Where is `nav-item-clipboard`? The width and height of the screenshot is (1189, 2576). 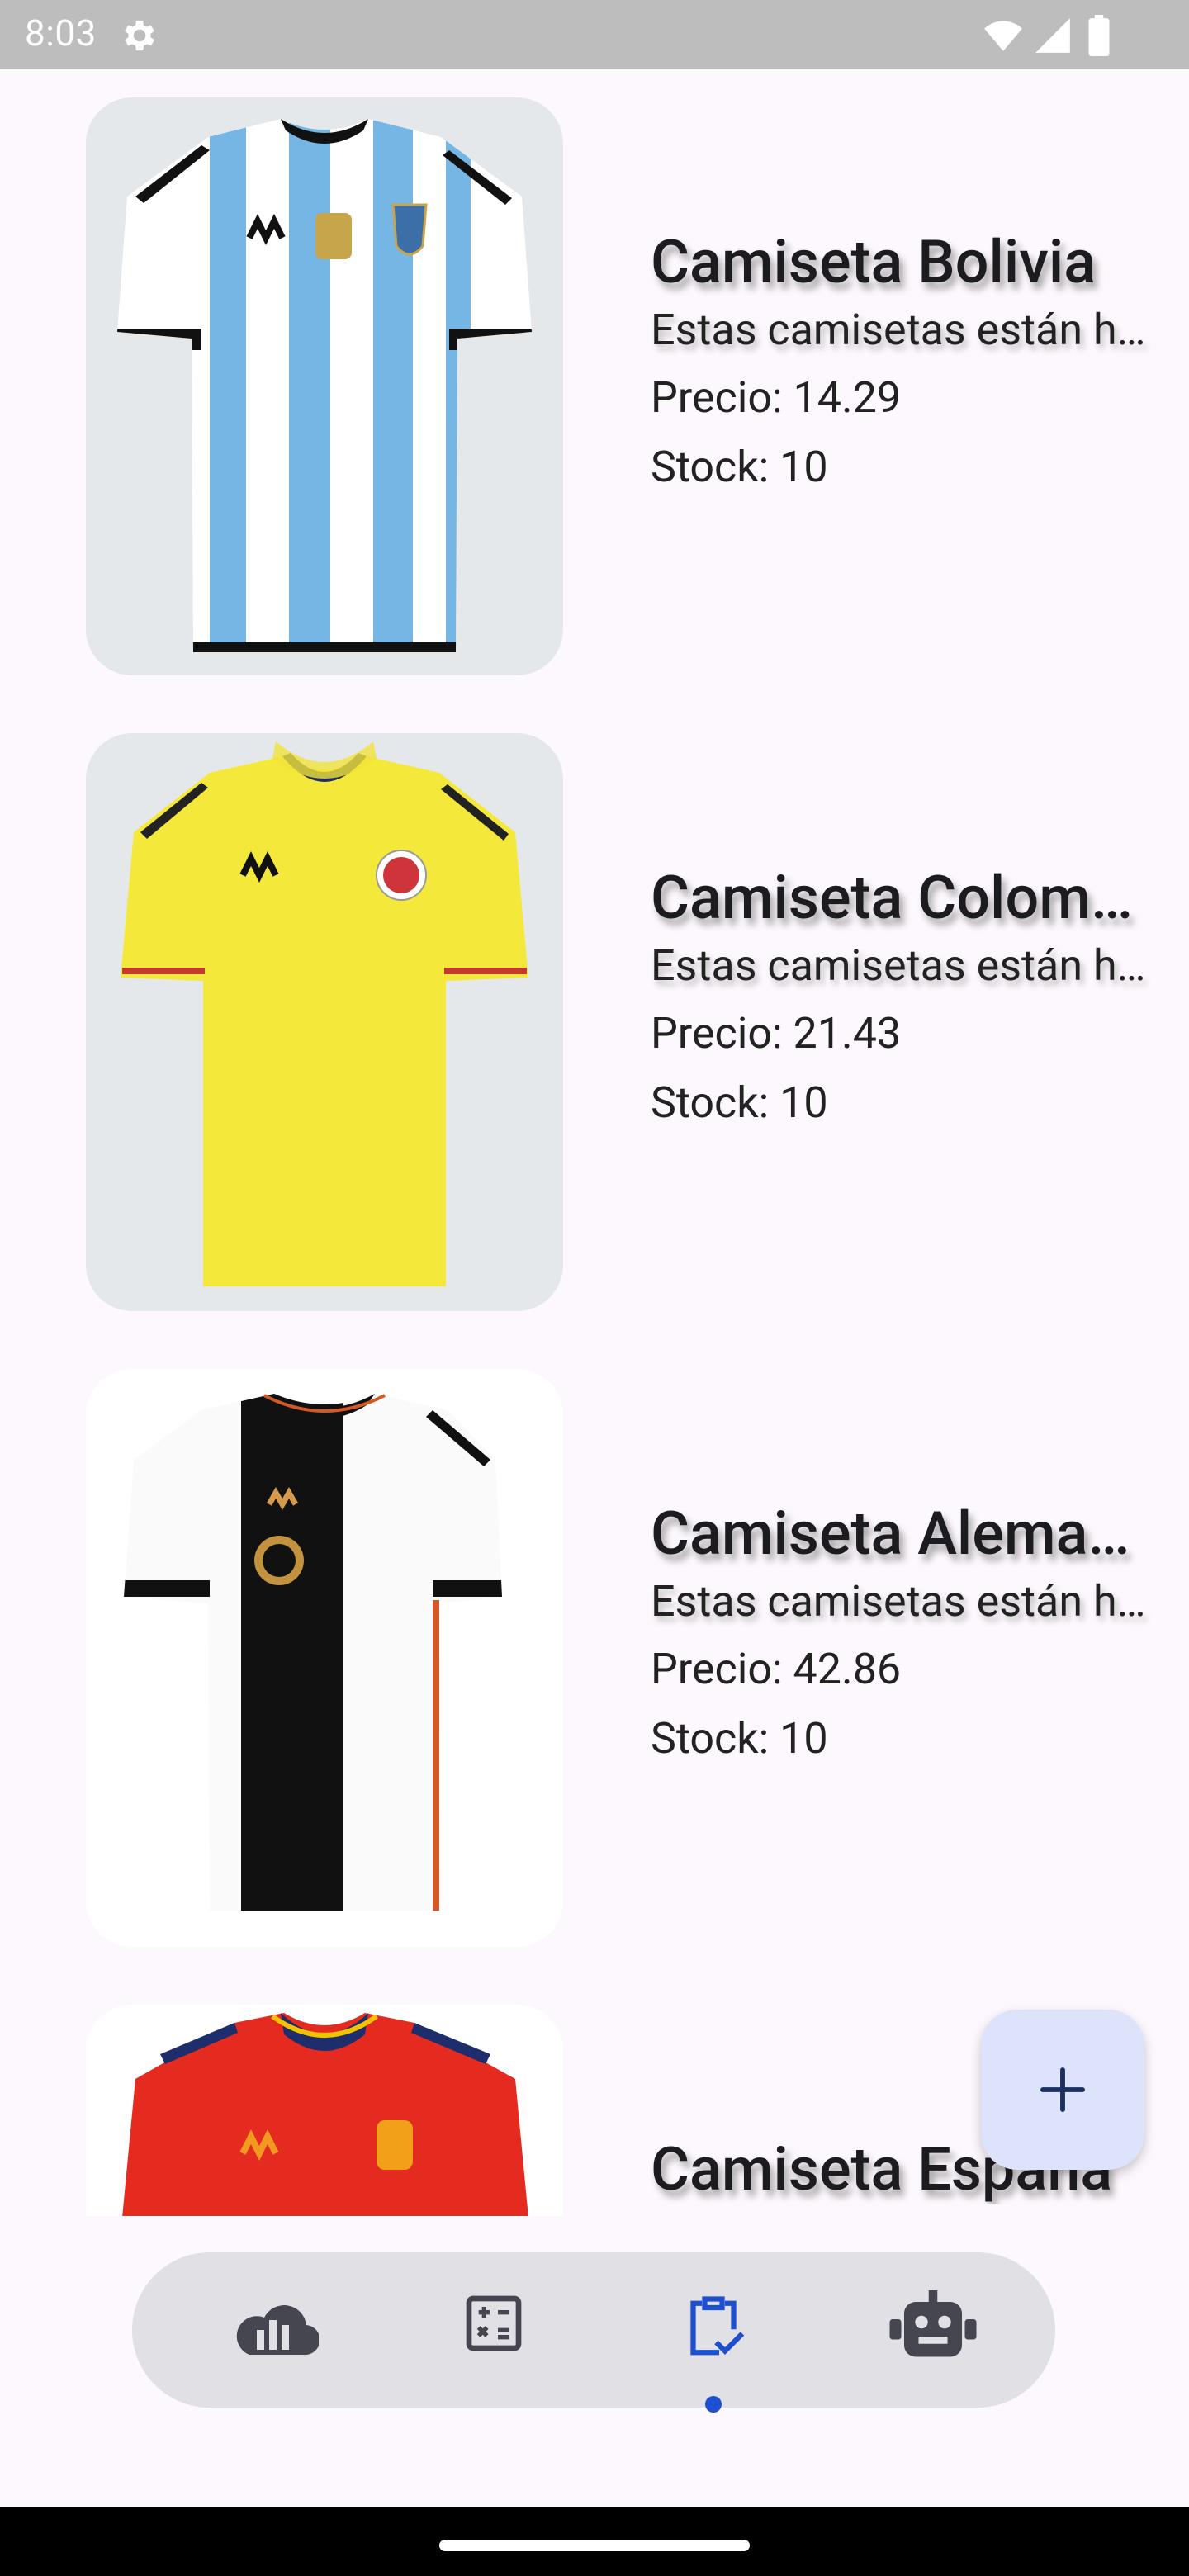
nav-item-clipboard is located at coordinates (713, 2351).